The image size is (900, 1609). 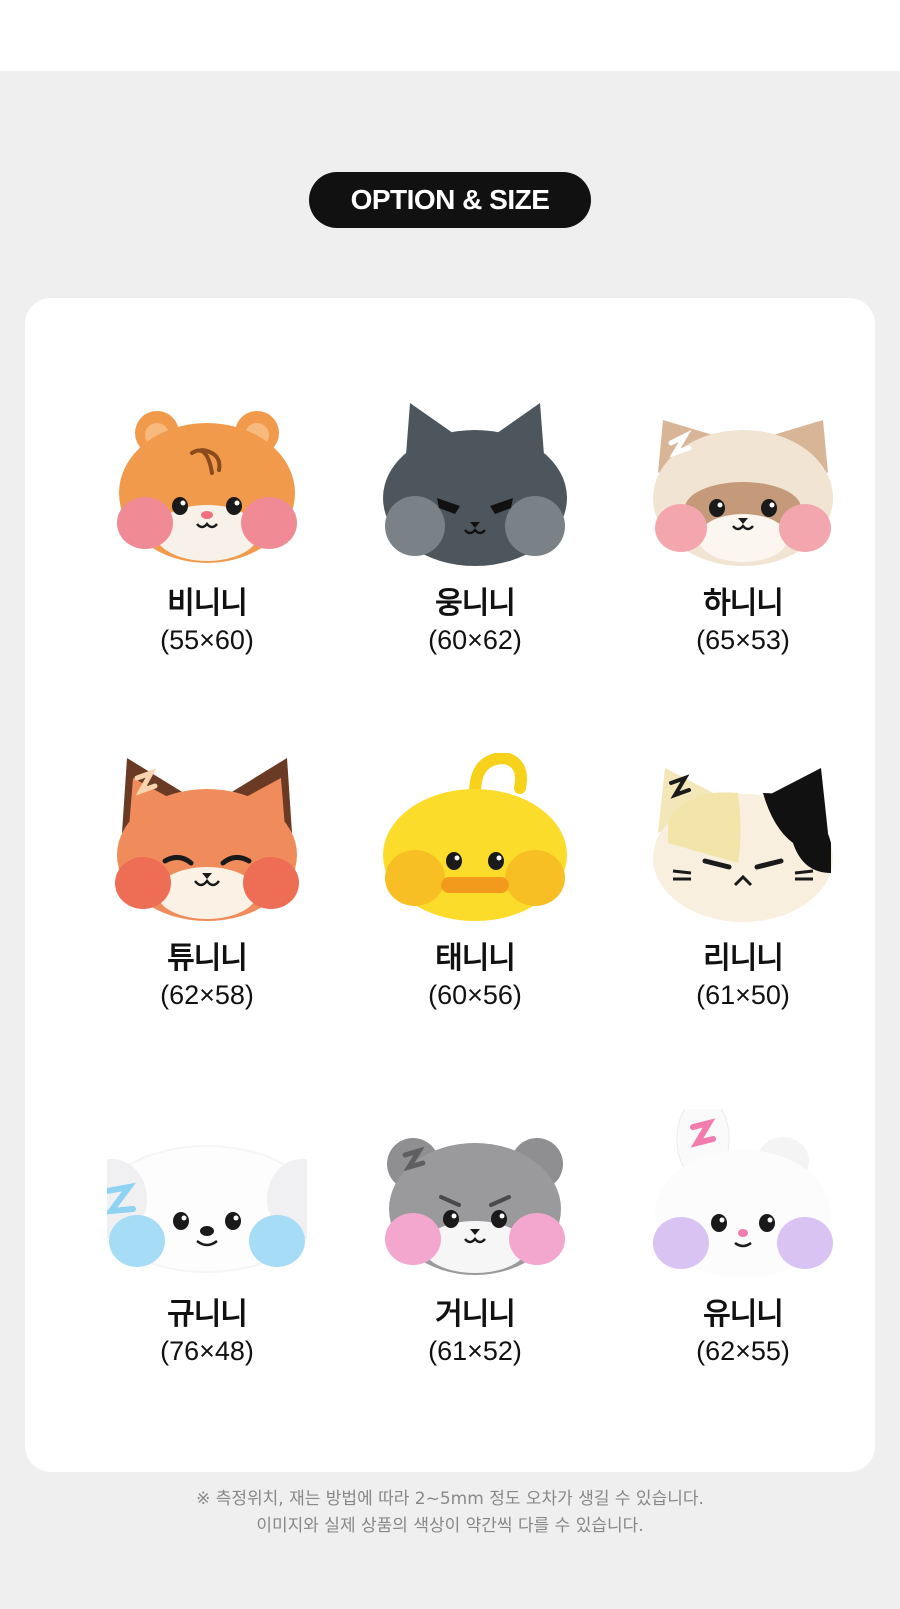 What do you see at coordinates (207, 995) in the screenshot?
I see `option-size: (62×58)` at bounding box center [207, 995].